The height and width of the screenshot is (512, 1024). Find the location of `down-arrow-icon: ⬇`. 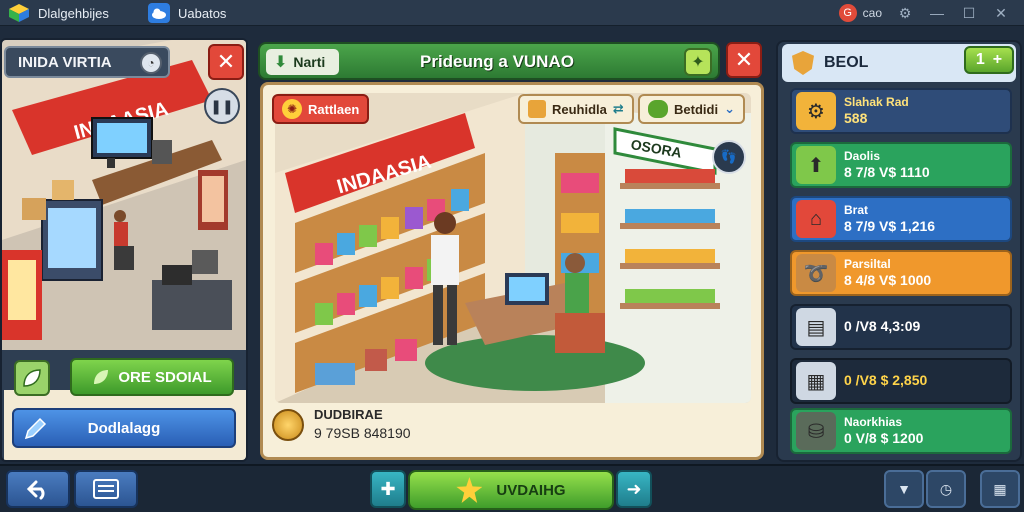

down-arrow-icon: ⬇ is located at coordinates (281, 62).